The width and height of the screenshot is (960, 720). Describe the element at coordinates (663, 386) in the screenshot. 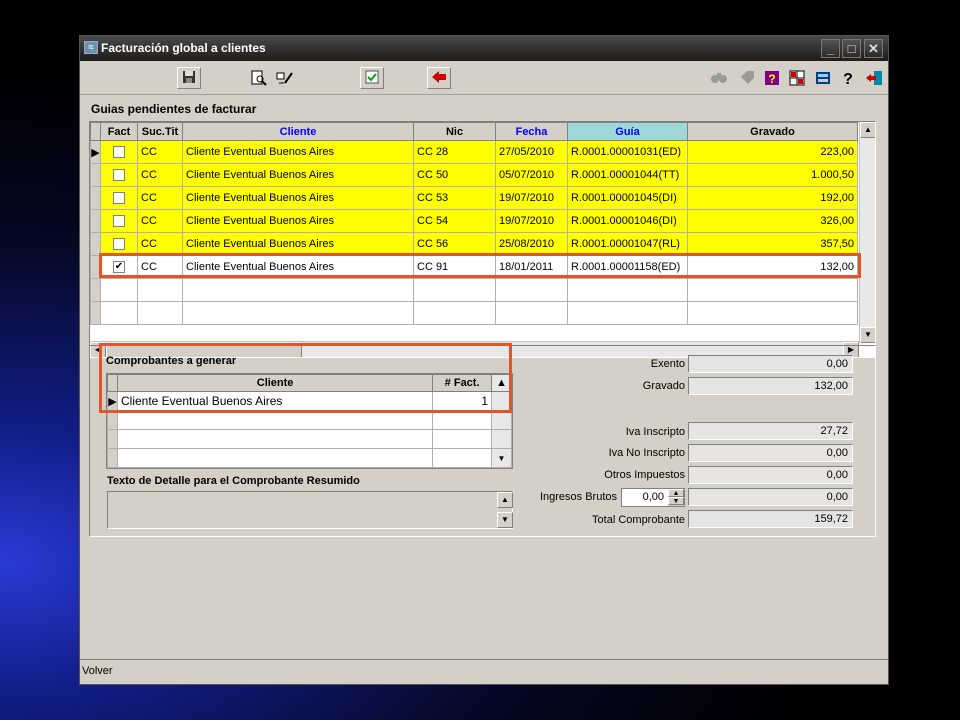

I see `gravado-label: Gravado` at that location.